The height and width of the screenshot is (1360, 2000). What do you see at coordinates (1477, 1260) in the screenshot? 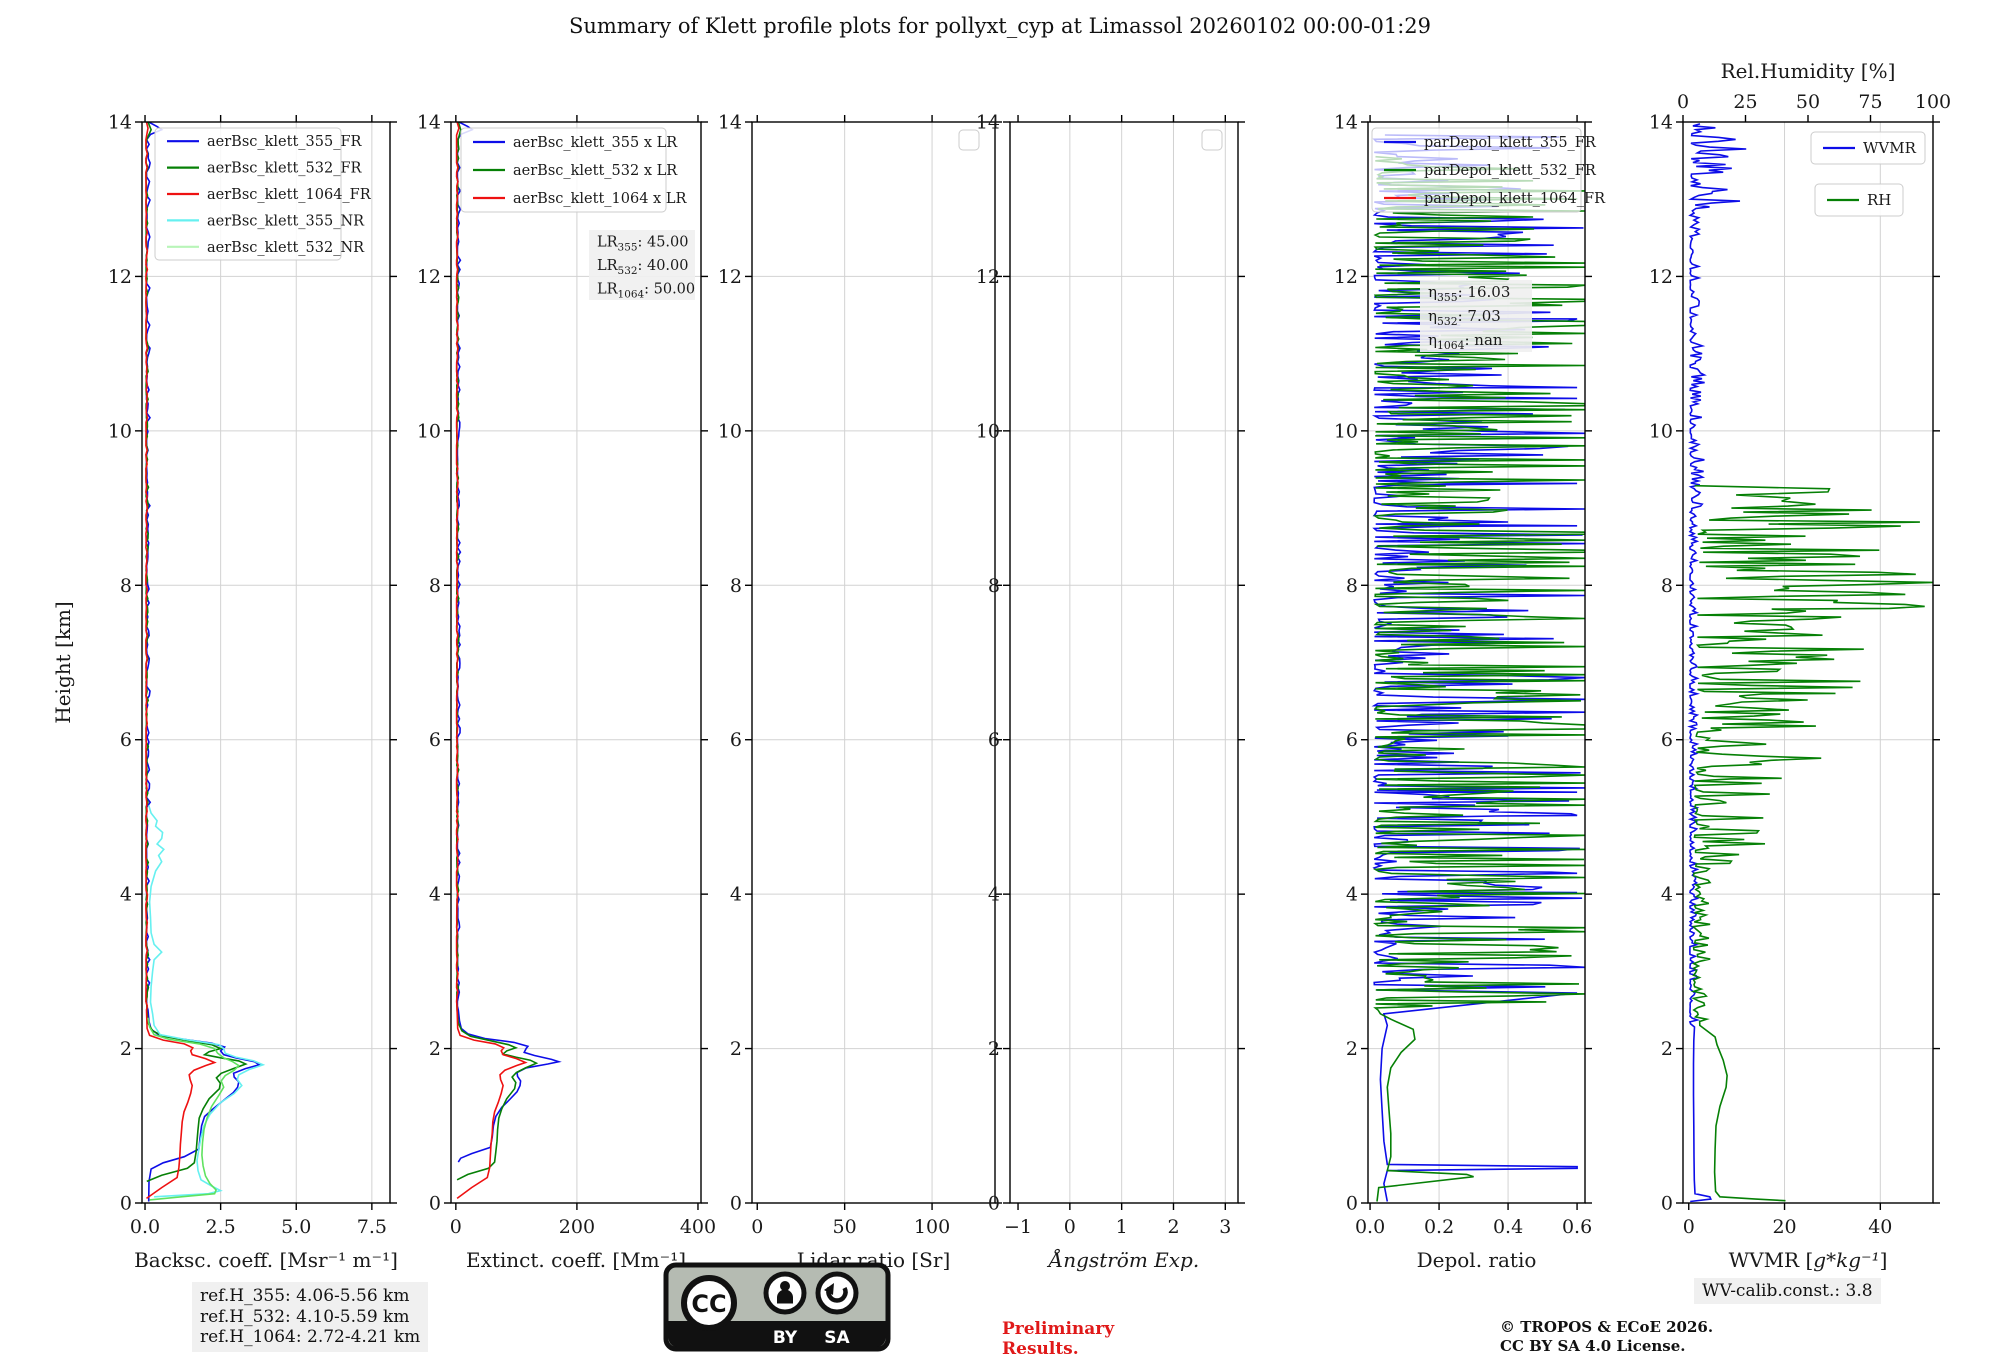
I see `x-axis-label-depol-ratio: Depol. ratio` at bounding box center [1477, 1260].